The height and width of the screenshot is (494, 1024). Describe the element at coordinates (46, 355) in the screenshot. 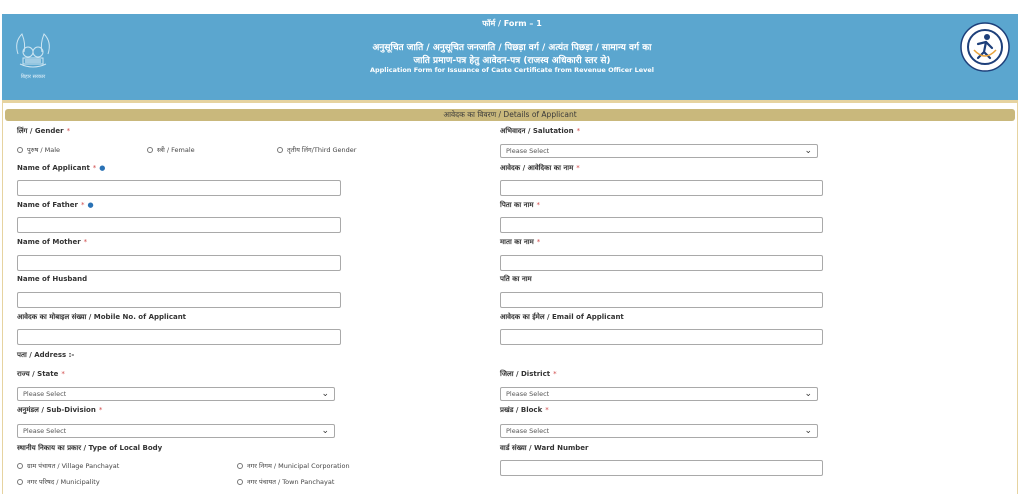

I see `address-label: पता / Address :-` at that location.